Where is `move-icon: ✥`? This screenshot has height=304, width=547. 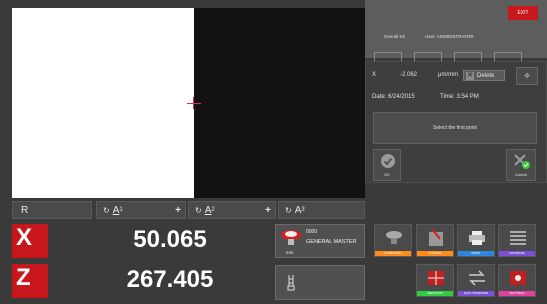 move-icon: ✥ is located at coordinates (527, 76).